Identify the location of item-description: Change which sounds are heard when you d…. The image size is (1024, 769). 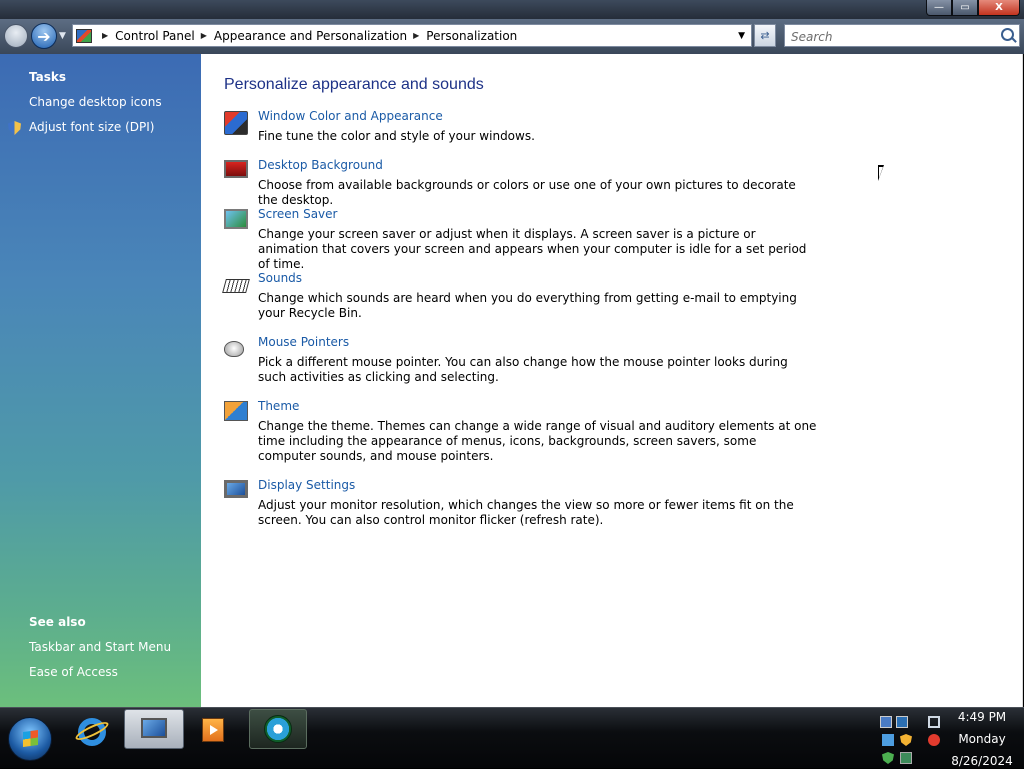
(527, 305).